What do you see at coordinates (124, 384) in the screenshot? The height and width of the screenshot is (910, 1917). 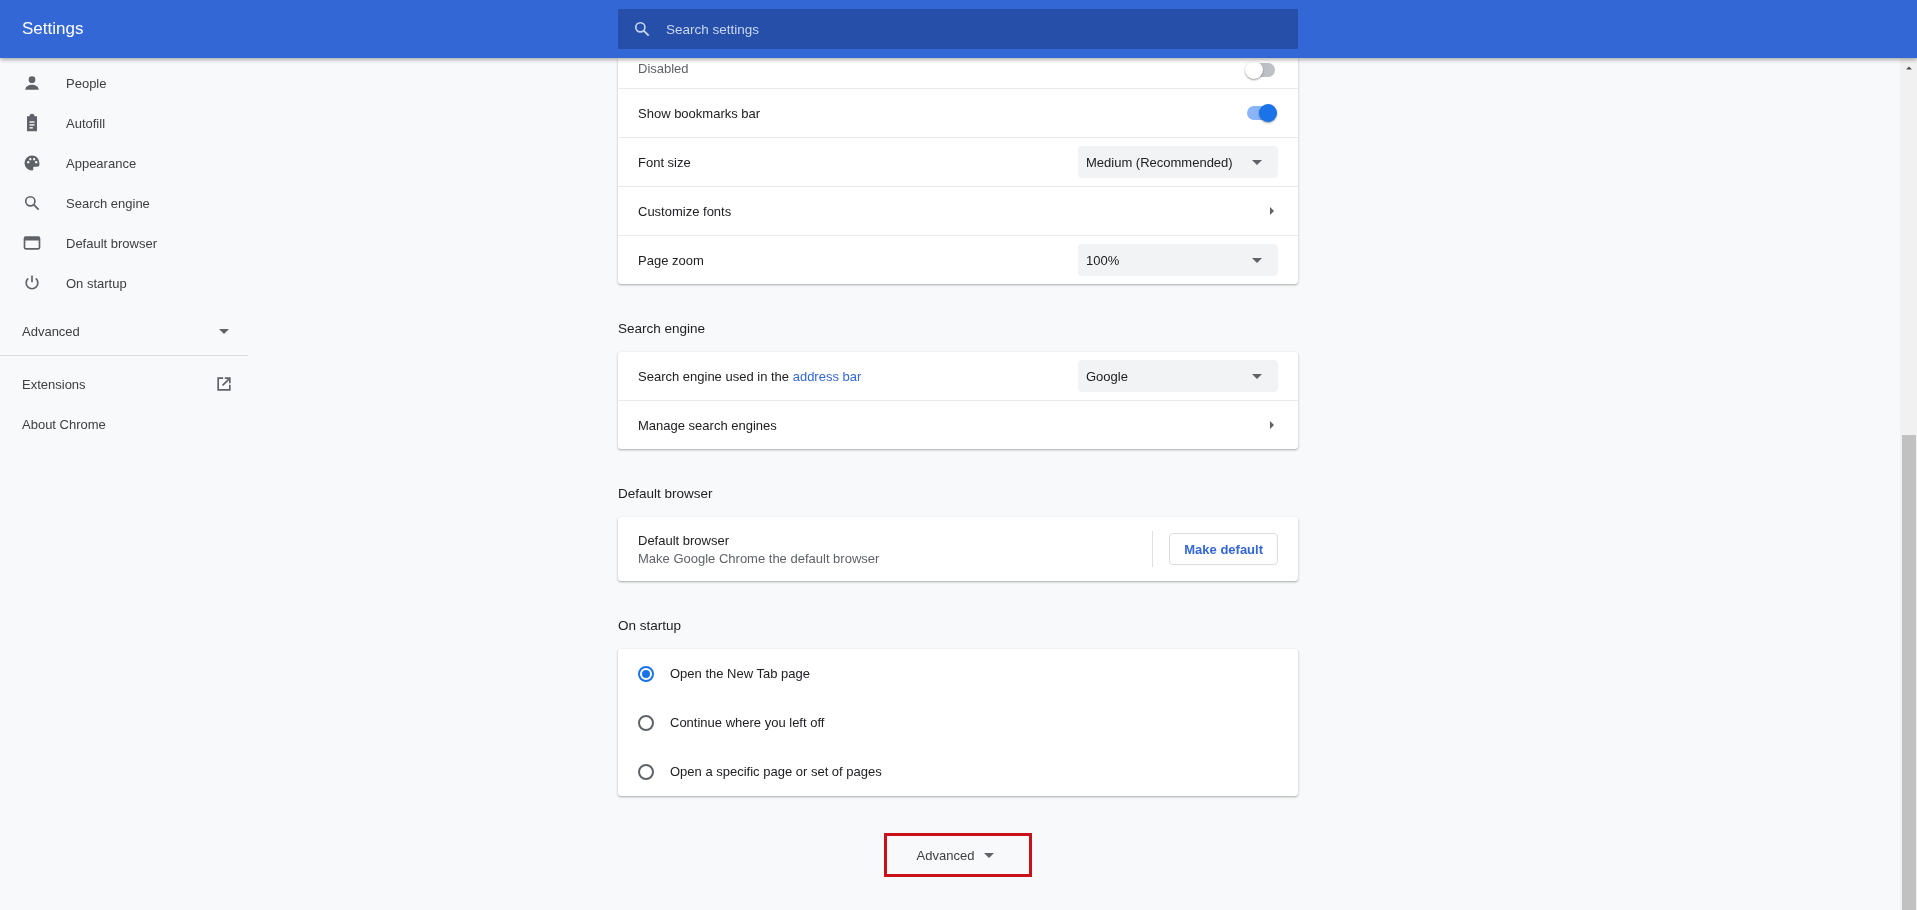 I see `sidebar-link: Extensions` at bounding box center [124, 384].